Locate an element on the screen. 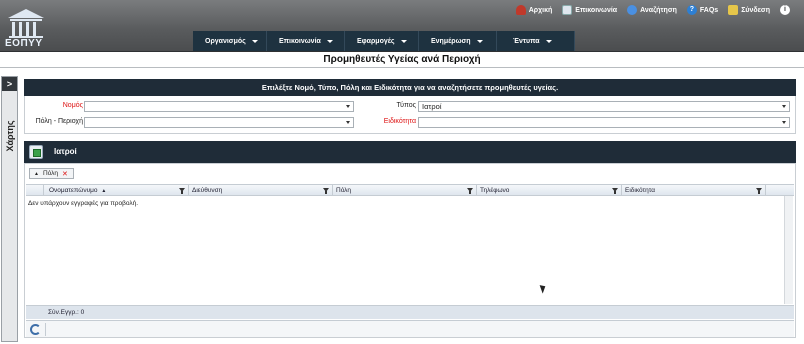 Image resolution: width=804 pixels, height=344 pixels. toplink-label: Επικοινωνία is located at coordinates (596, 10).